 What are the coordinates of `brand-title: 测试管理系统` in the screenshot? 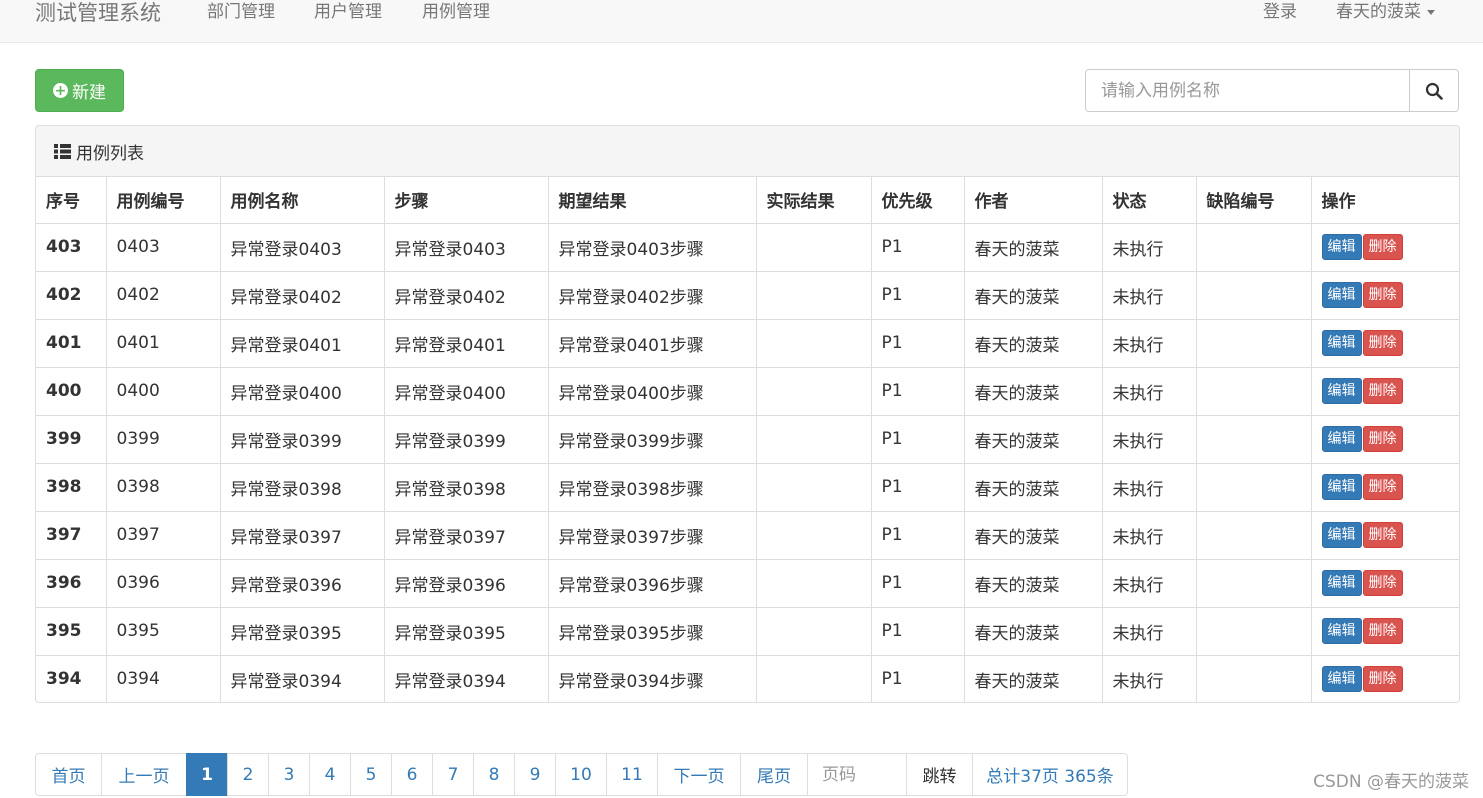 It's located at (98, 14).